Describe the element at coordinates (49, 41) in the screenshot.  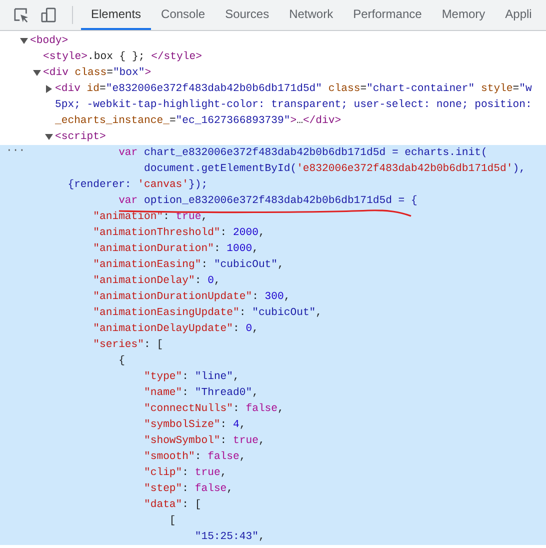
I see `code-line: <body>` at that location.